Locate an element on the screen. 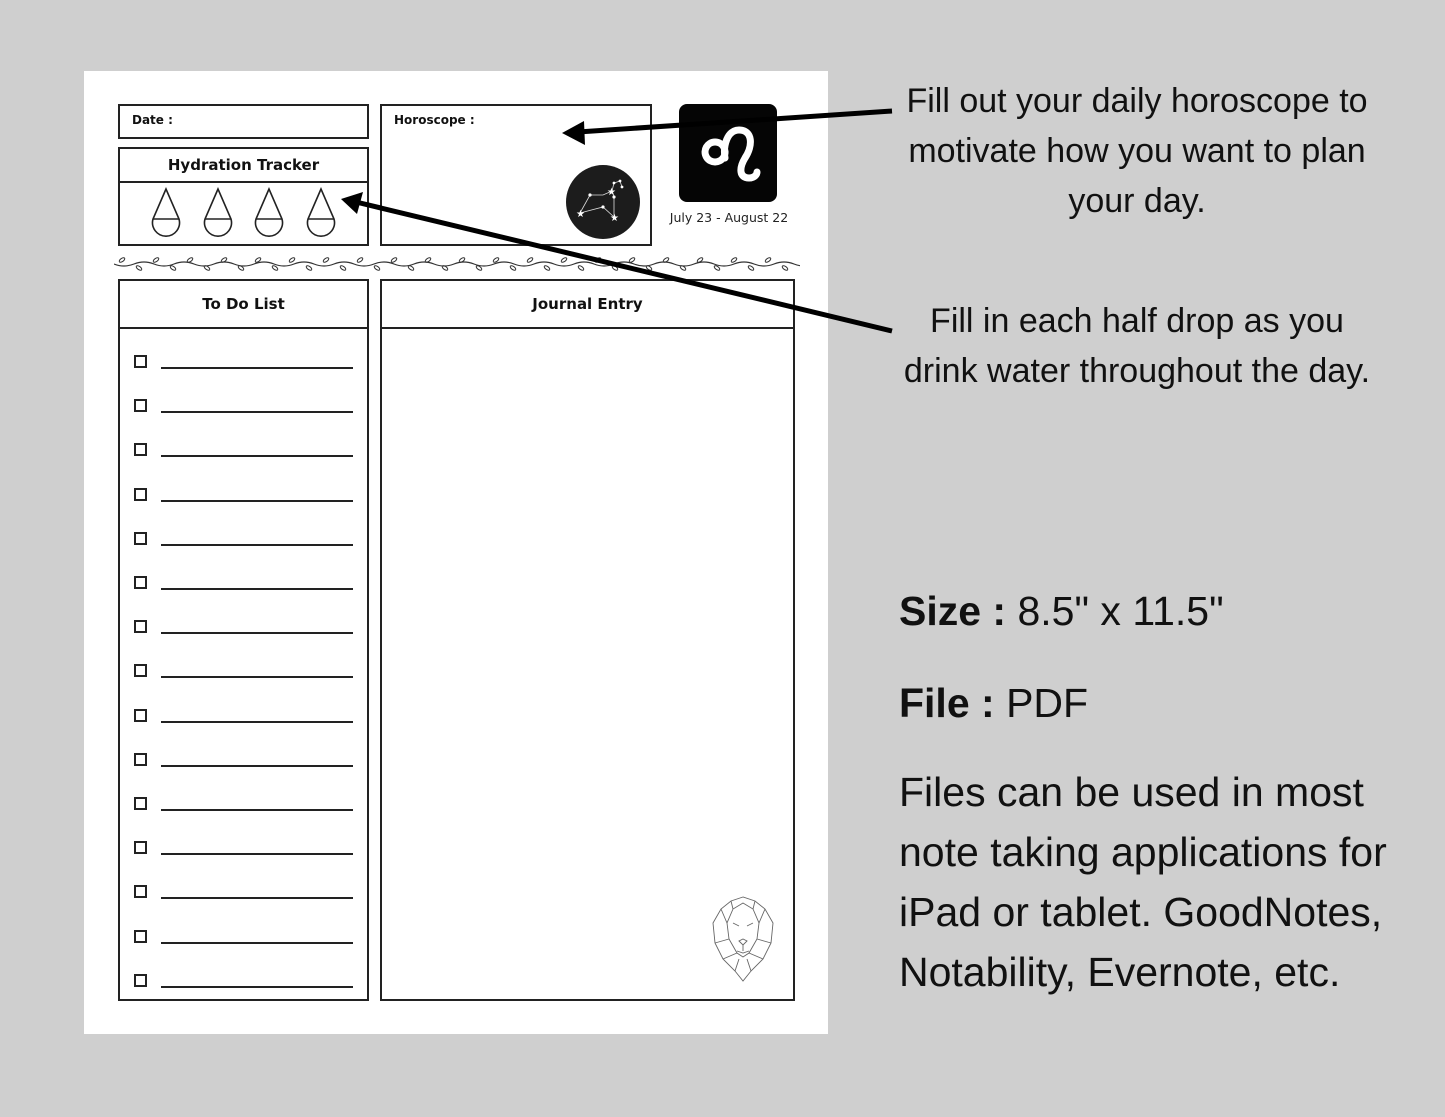 This screenshot has height=1117, width=1445. spec-size: Size : 8.5" x 11.5" is located at coordinates (1061, 611).